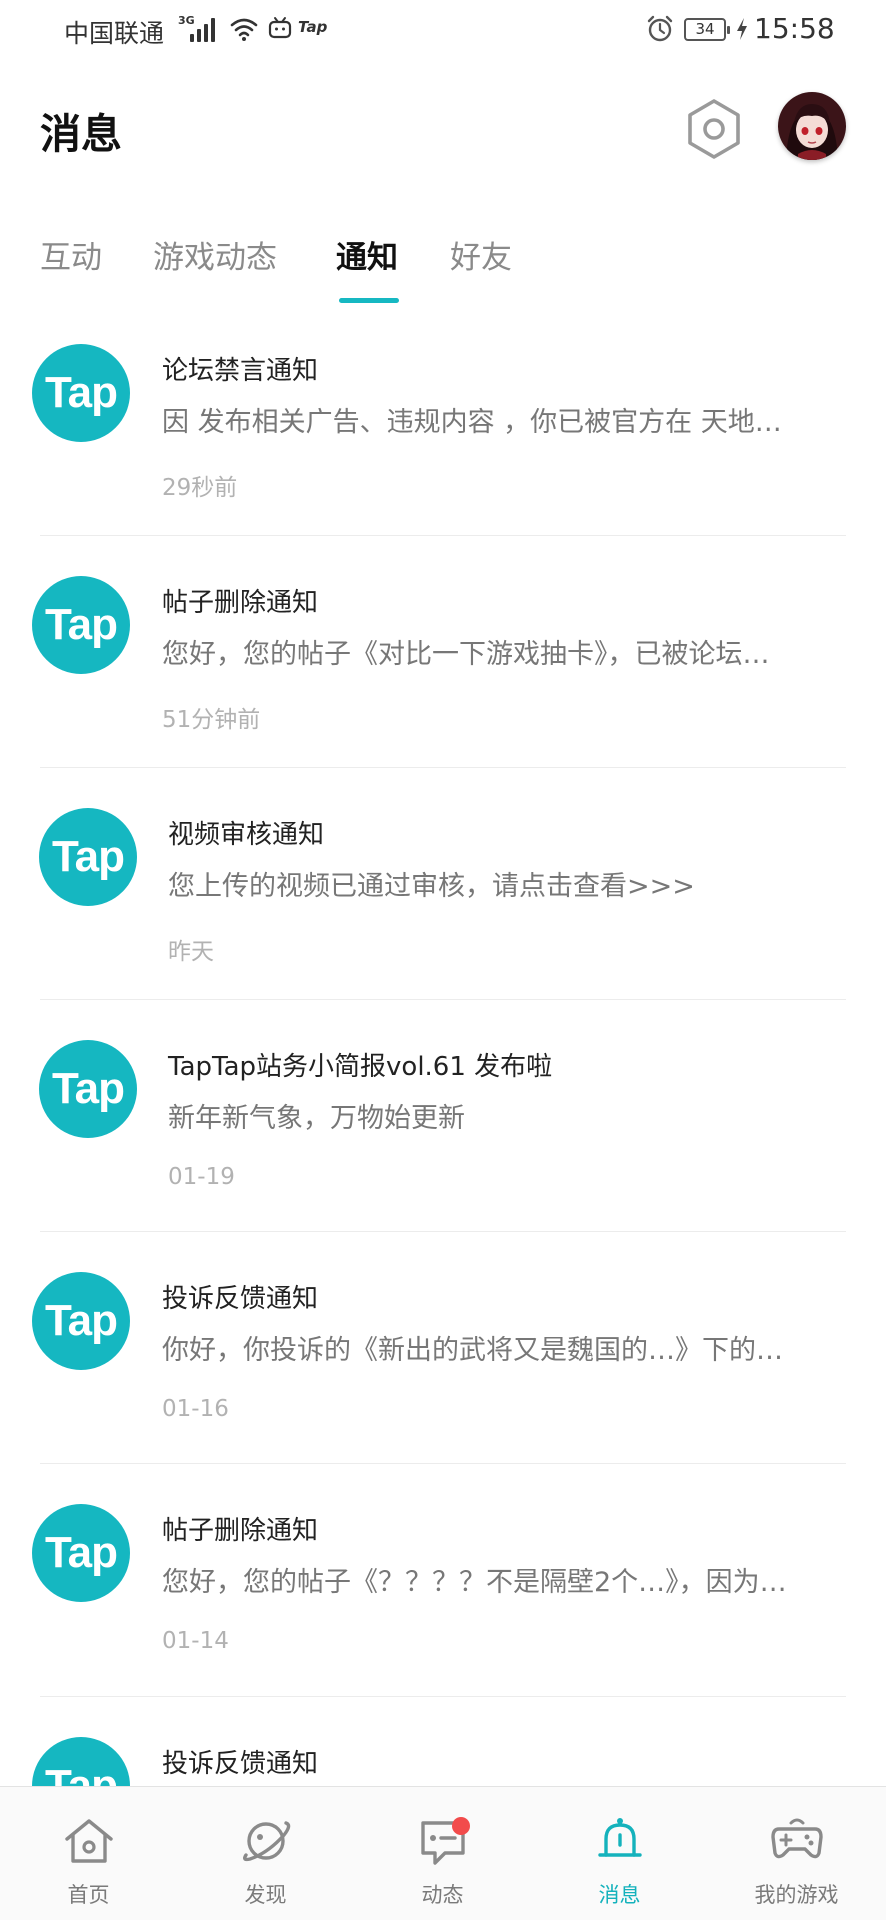 This screenshot has width=886, height=1920. What do you see at coordinates (443, 266) in the screenshot?
I see `tab-bar: 互动 游戏动态 通知 好友` at bounding box center [443, 266].